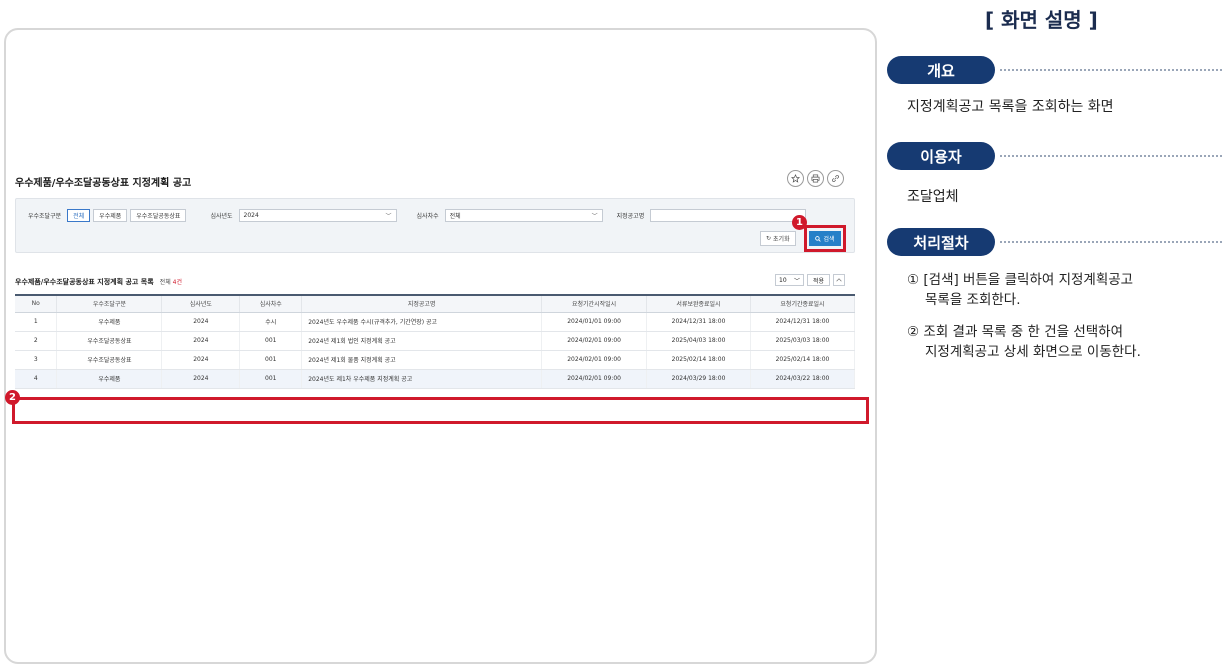  Describe the element at coordinates (422, 341) in the screenshot. I see `cell-notice-name: 2024년 제1회 법인 지정계획 공고` at that location.